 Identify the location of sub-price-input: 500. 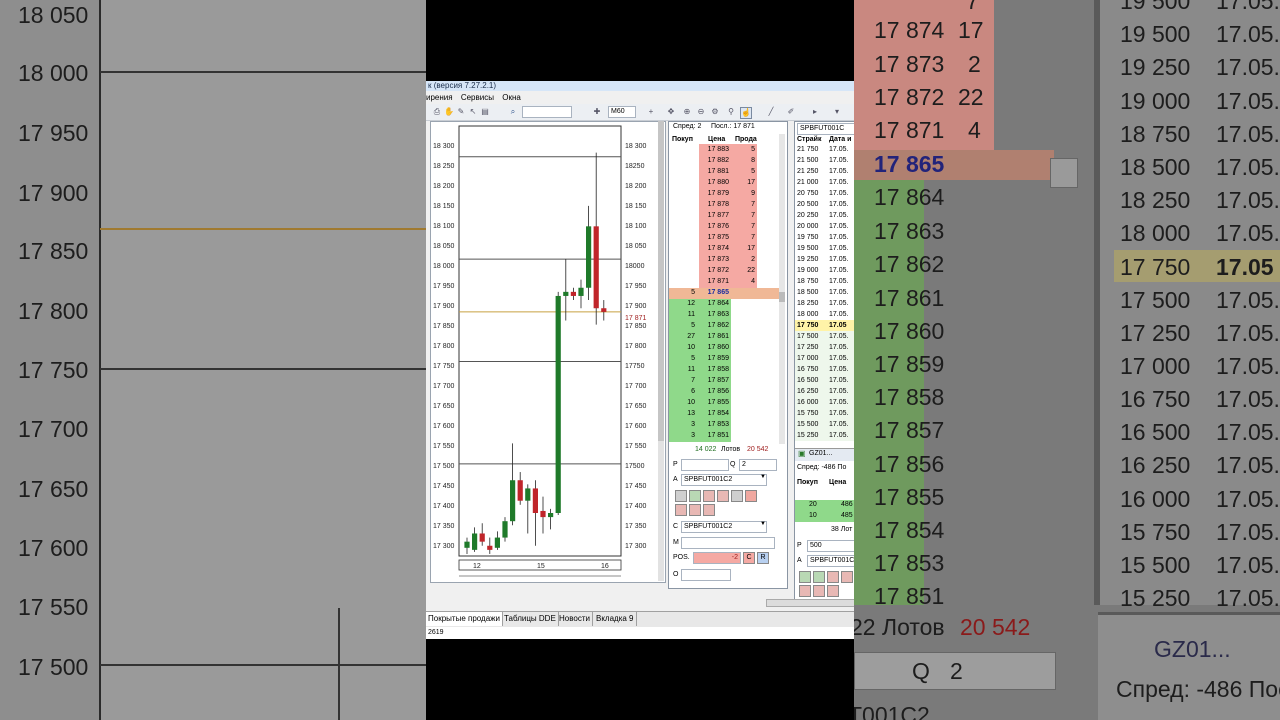
(830, 546).